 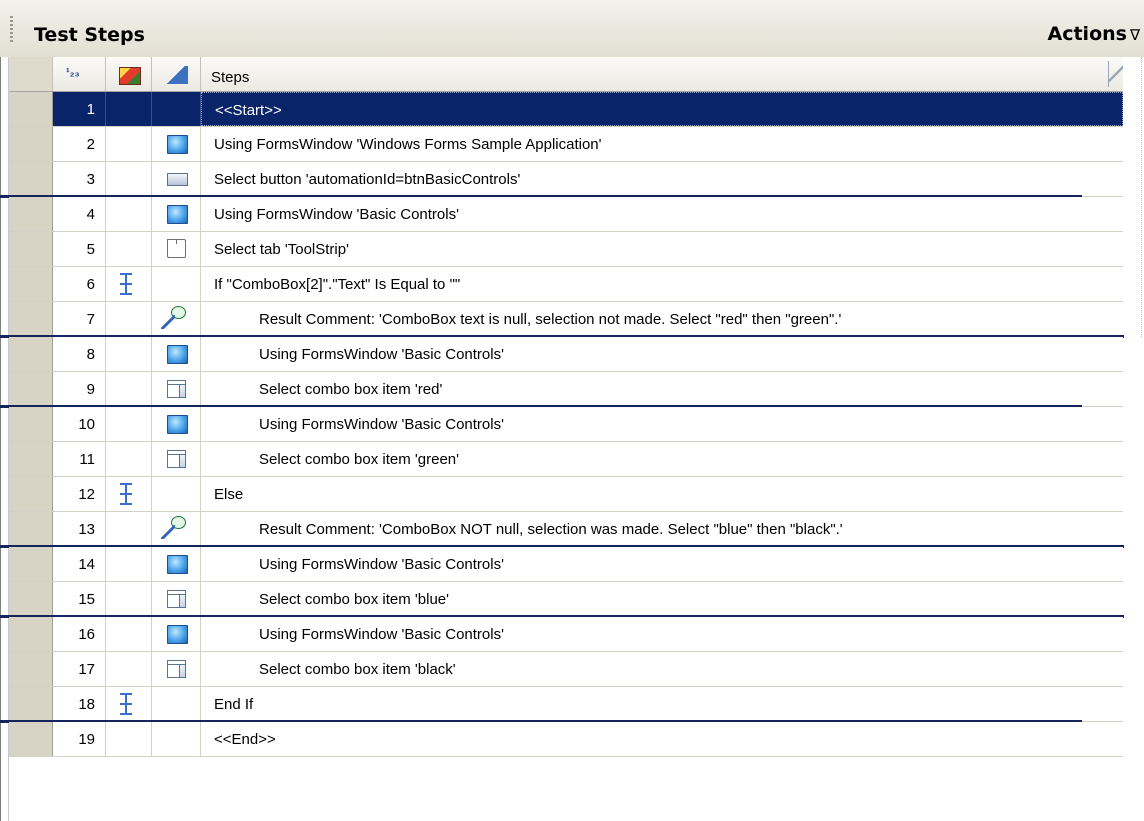 I want to click on step-type-icon, so click(x=176, y=75).